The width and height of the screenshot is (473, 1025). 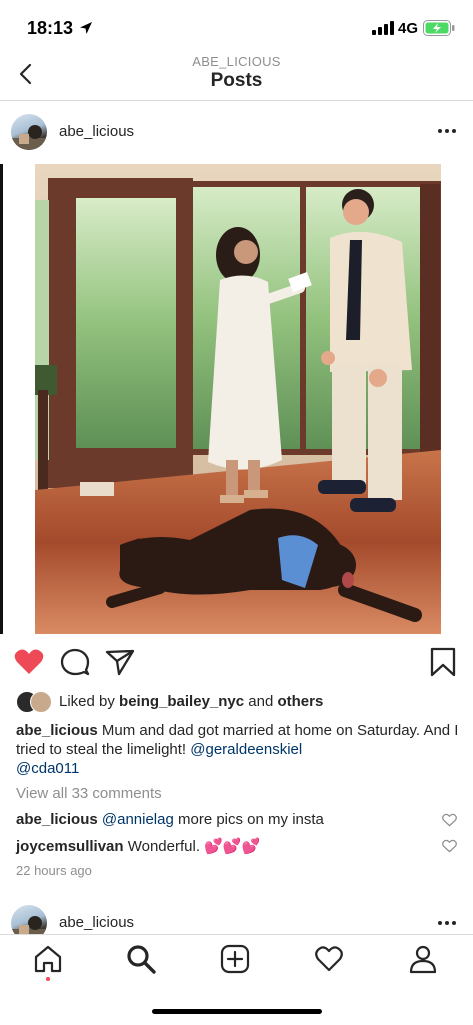 I want to click on home-indicator, so click(x=237, y=1011).